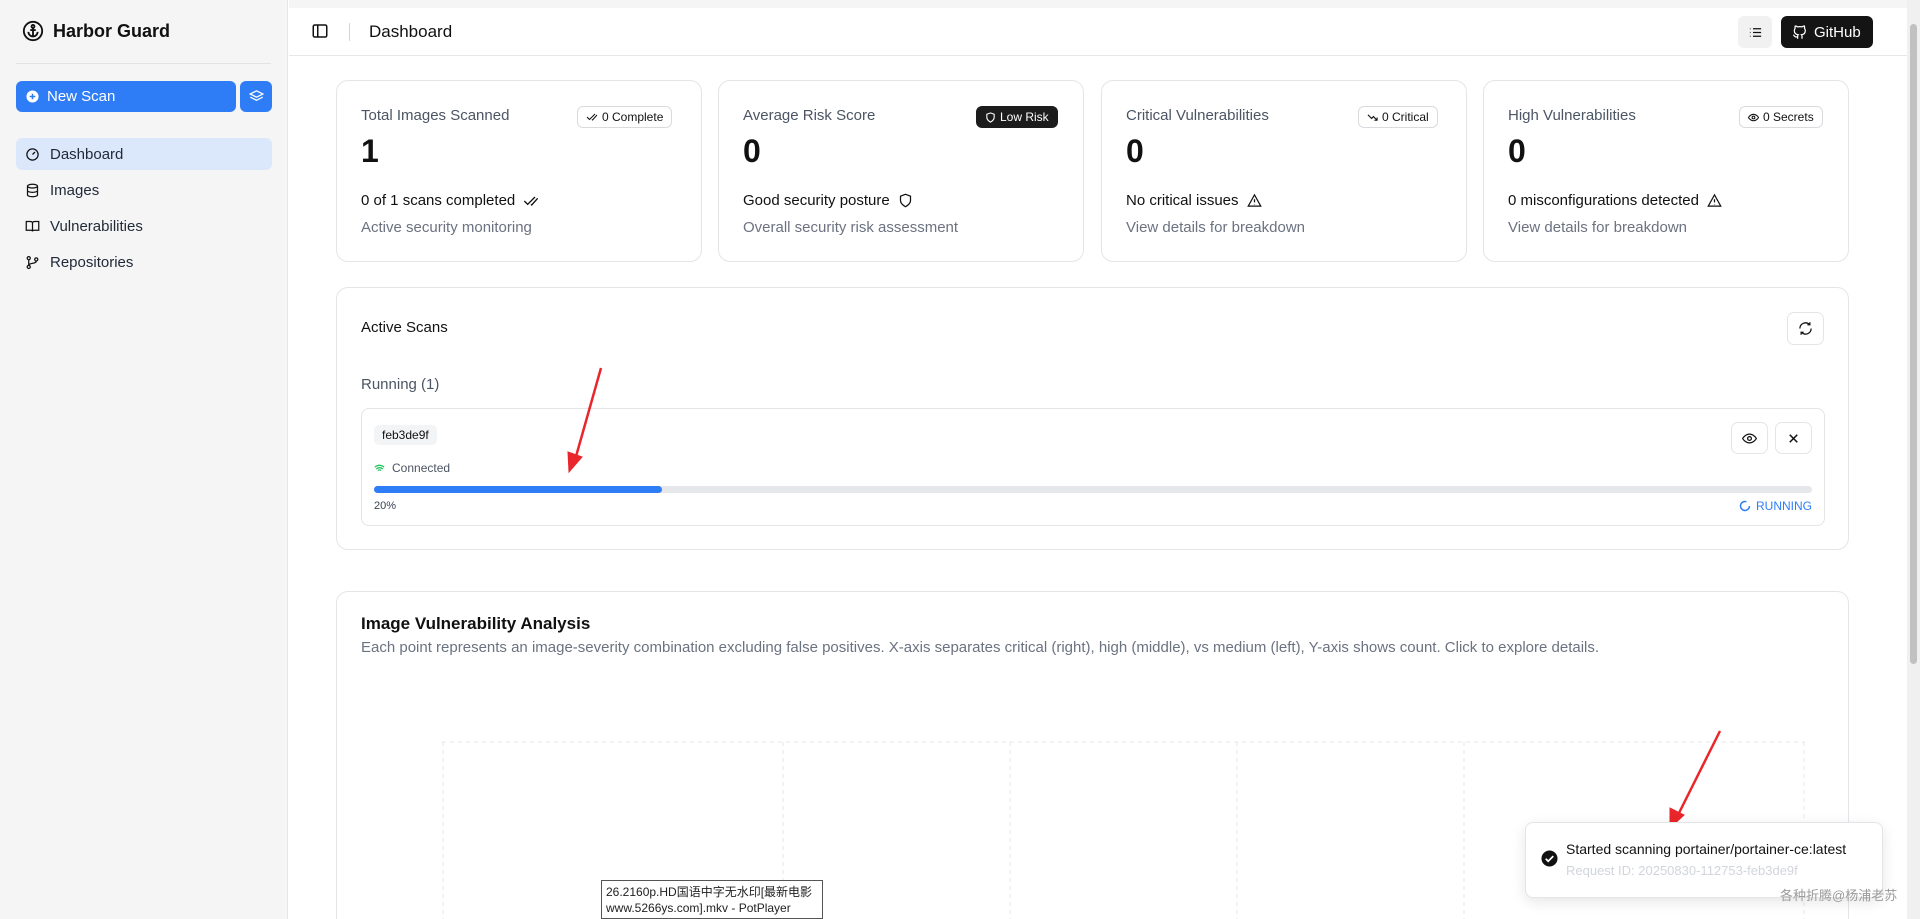  Describe the element at coordinates (411, 31) in the screenshot. I see `page-title: Dashboard` at that location.